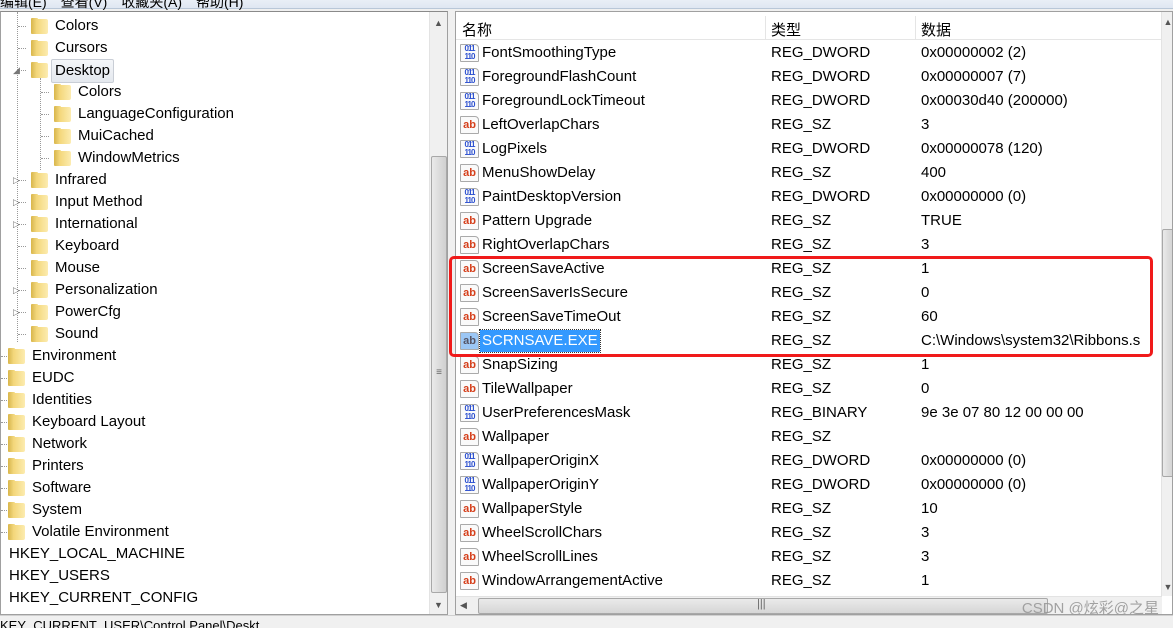 The width and height of the screenshot is (1173, 628). I want to click on tree-item-label: MuiCached, so click(116, 135).